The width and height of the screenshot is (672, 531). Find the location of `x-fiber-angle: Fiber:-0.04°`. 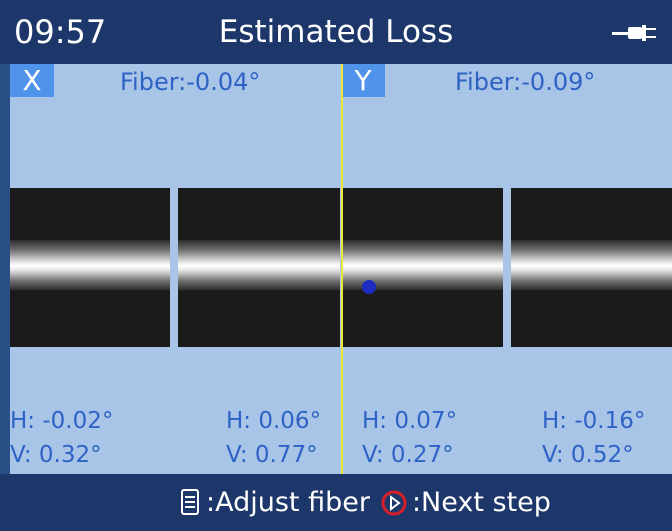

x-fiber-angle: Fiber:-0.04° is located at coordinates (190, 82).